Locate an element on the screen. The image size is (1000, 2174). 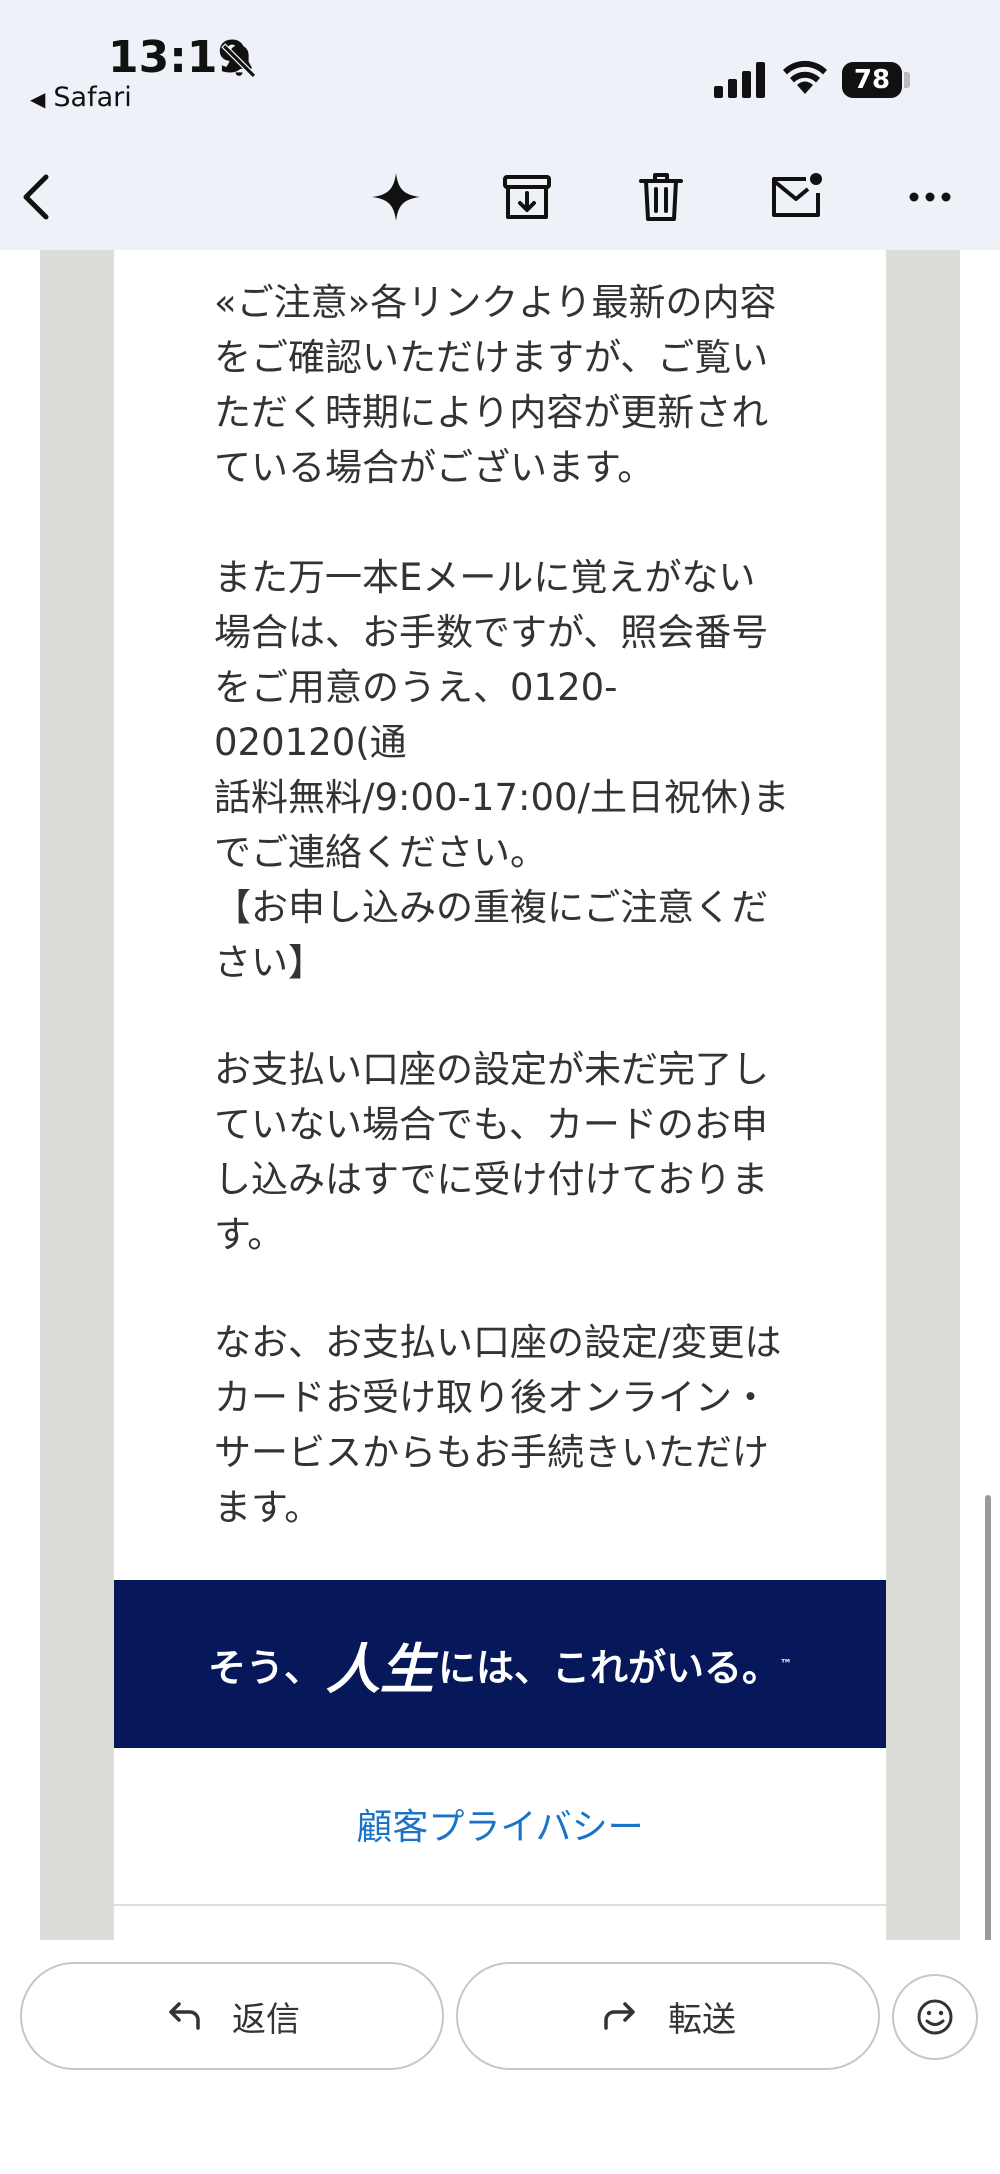
more-button is located at coordinates (930, 197).